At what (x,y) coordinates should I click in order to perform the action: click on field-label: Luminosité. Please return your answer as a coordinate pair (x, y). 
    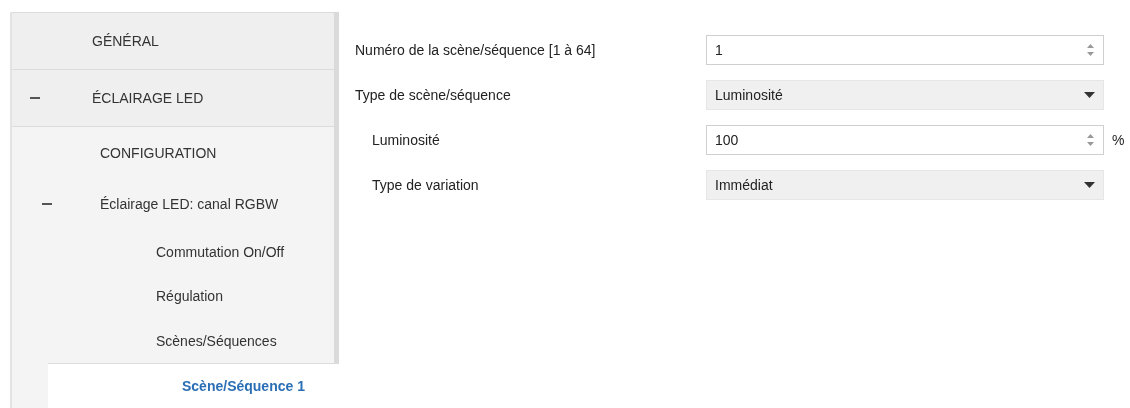
    Looking at the image, I should click on (406, 139).